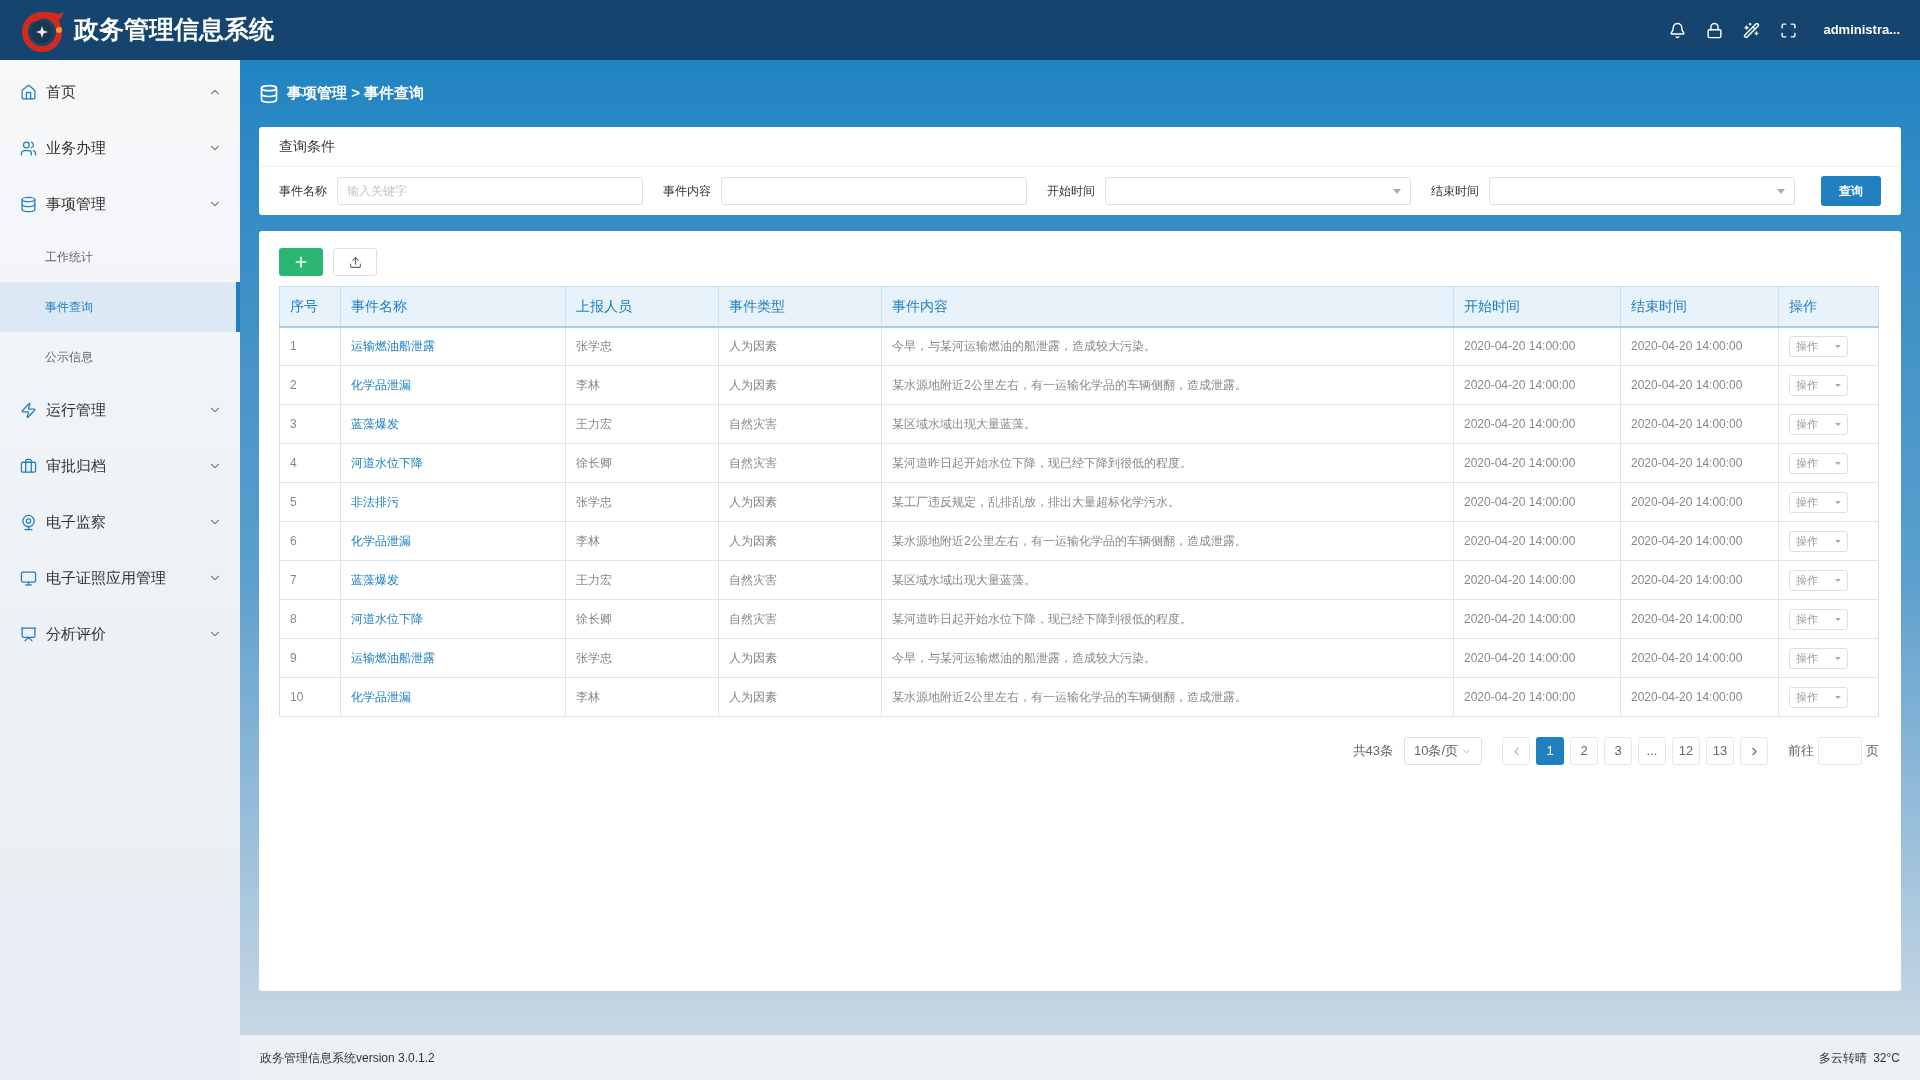 The image size is (1920, 1080). Describe the element at coordinates (120, 578) in the screenshot. I see `menu-item: 电子证照应用管理` at that location.